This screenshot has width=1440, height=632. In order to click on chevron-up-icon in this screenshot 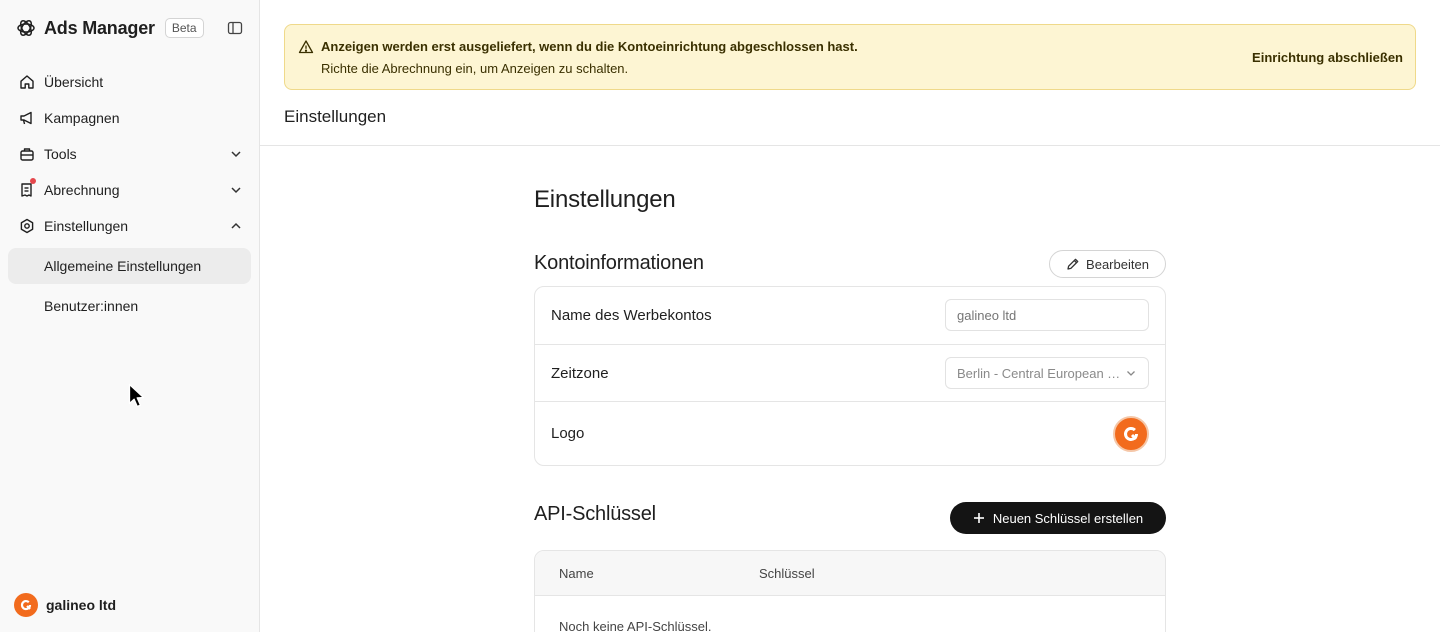, I will do `click(236, 226)`.